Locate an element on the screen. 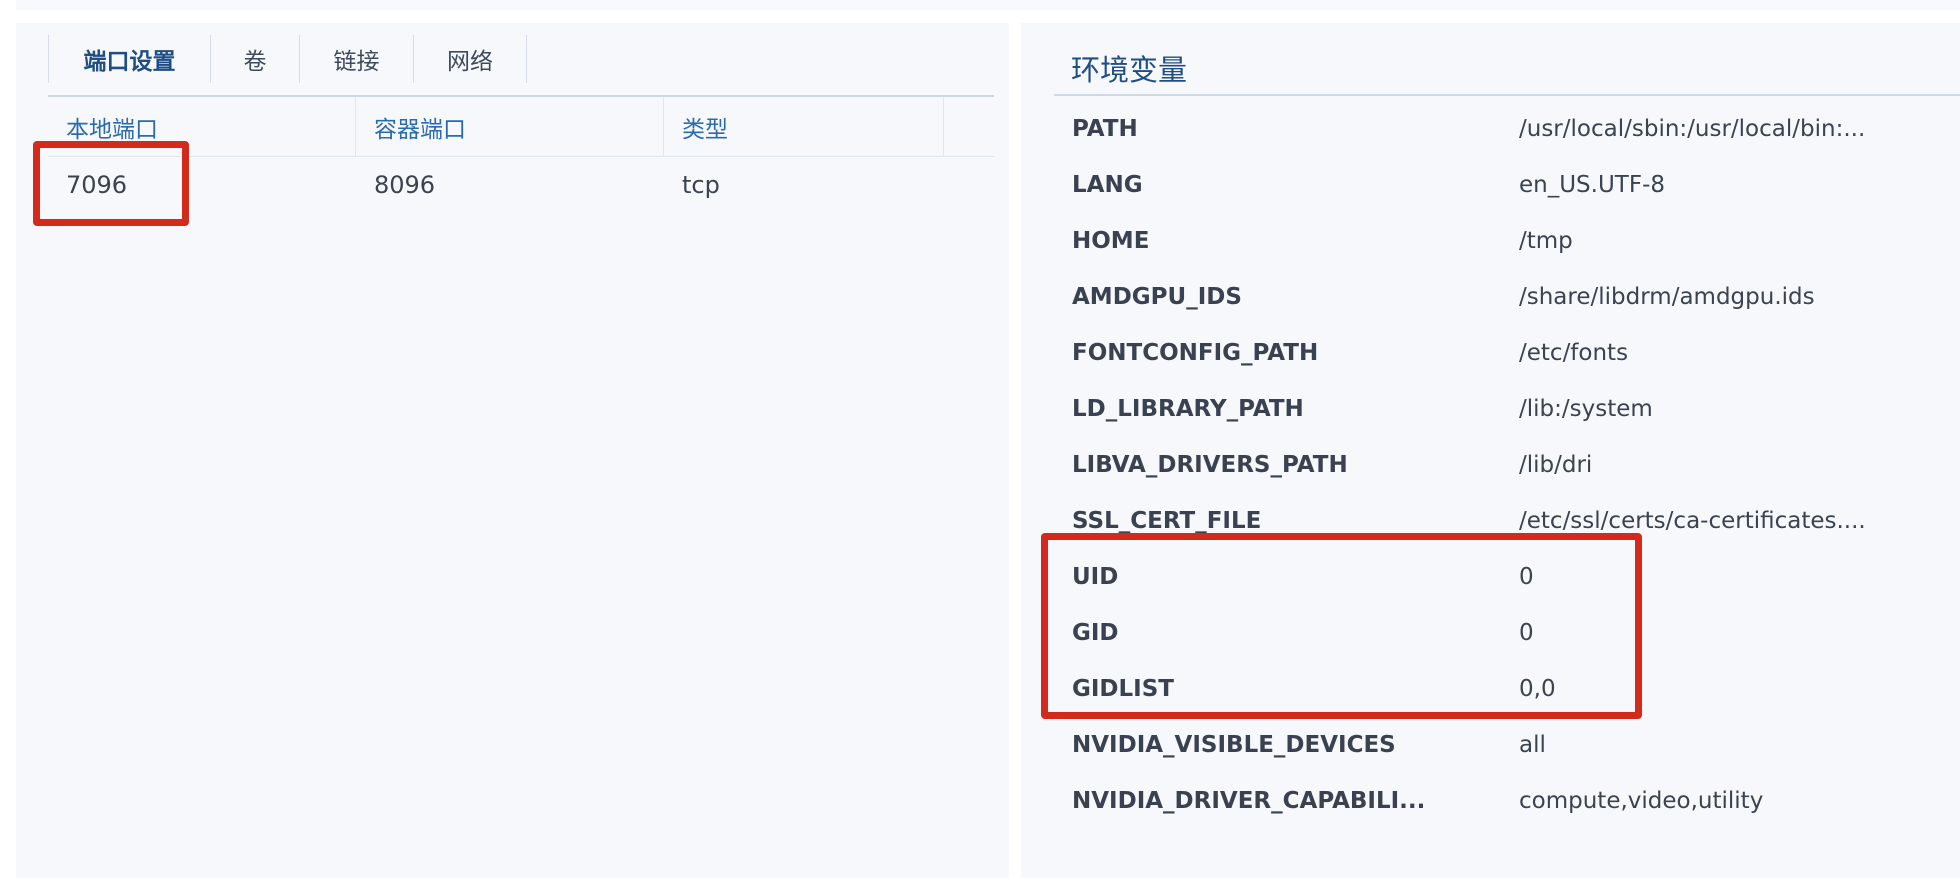  env-row-libva-drivers-path: LIBVA_DRIVERS_PATH /lib/dri is located at coordinates (1512, 465).